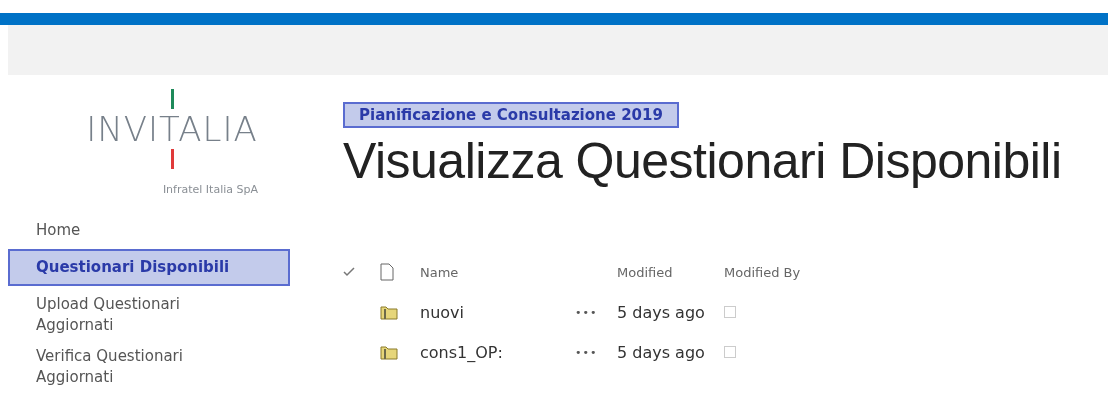 The image size is (1108, 414). What do you see at coordinates (172, 129) in the screenshot?
I see `logo-wordmark: INVITALIA` at bounding box center [172, 129].